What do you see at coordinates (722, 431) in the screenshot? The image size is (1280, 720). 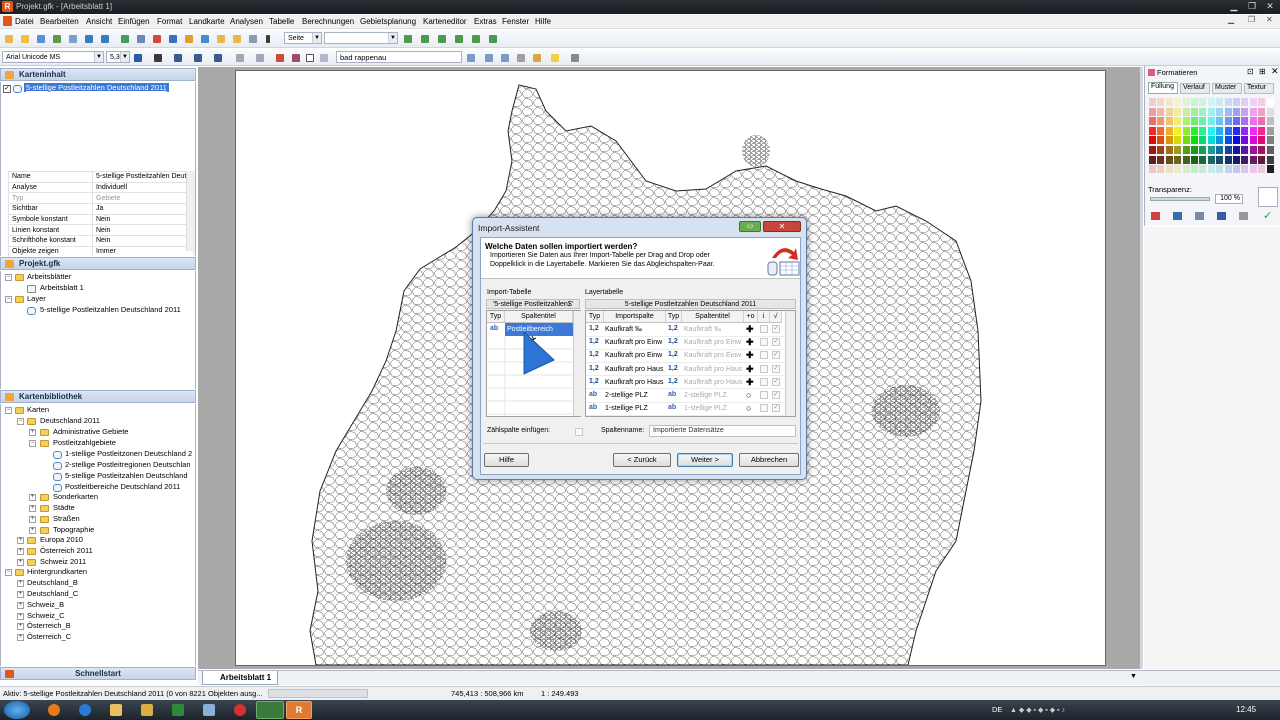 I see `spaltenname-input: Importierte Datensätze` at bounding box center [722, 431].